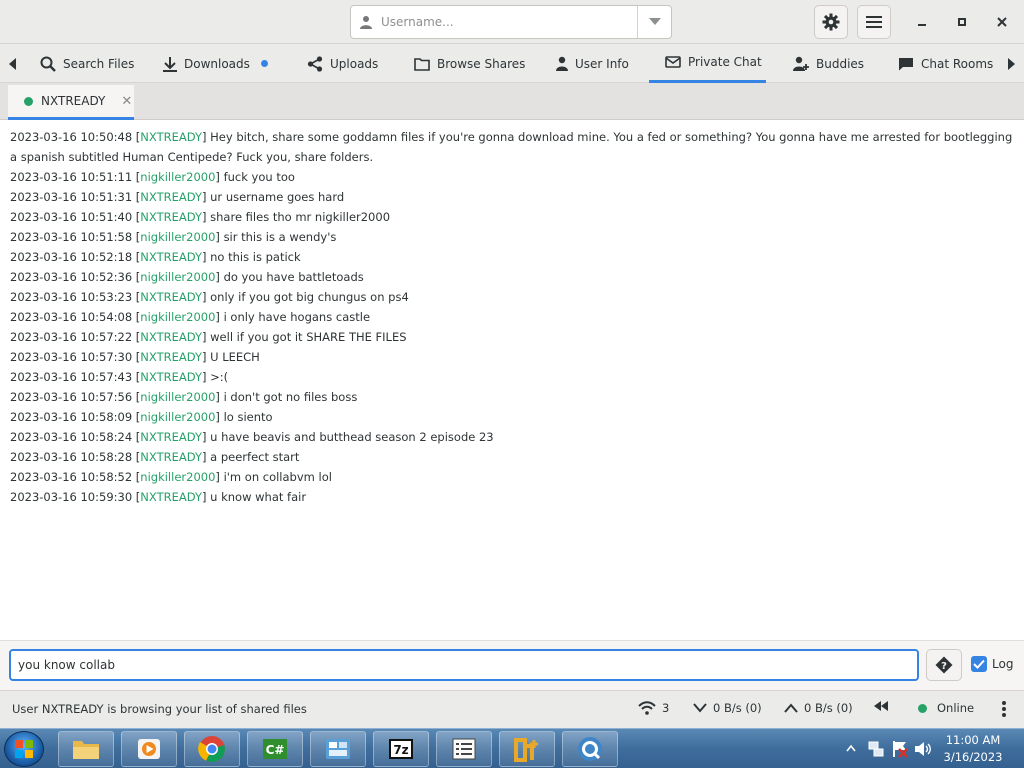 Image resolution: width=1024 pixels, height=768 pixels. Describe the element at coordinates (876, 749) in the screenshot. I see `network-icon` at that location.